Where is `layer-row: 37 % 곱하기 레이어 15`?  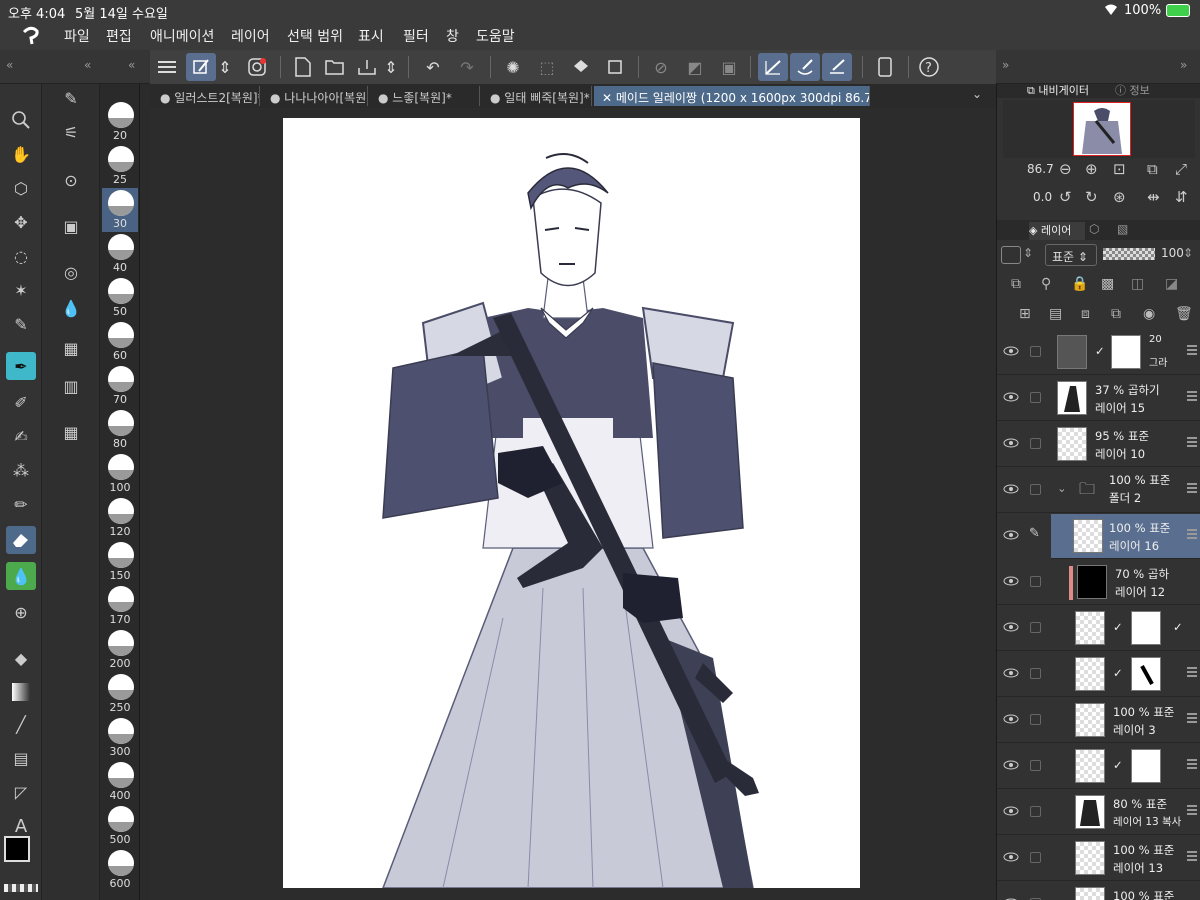 layer-row: 37 % 곱하기 레이어 15 is located at coordinates (1098, 398).